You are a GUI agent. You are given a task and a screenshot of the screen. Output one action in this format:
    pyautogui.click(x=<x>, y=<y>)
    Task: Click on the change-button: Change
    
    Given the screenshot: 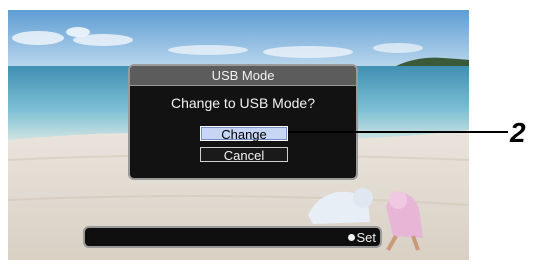 What is the action you would take?
    pyautogui.click(x=244, y=134)
    